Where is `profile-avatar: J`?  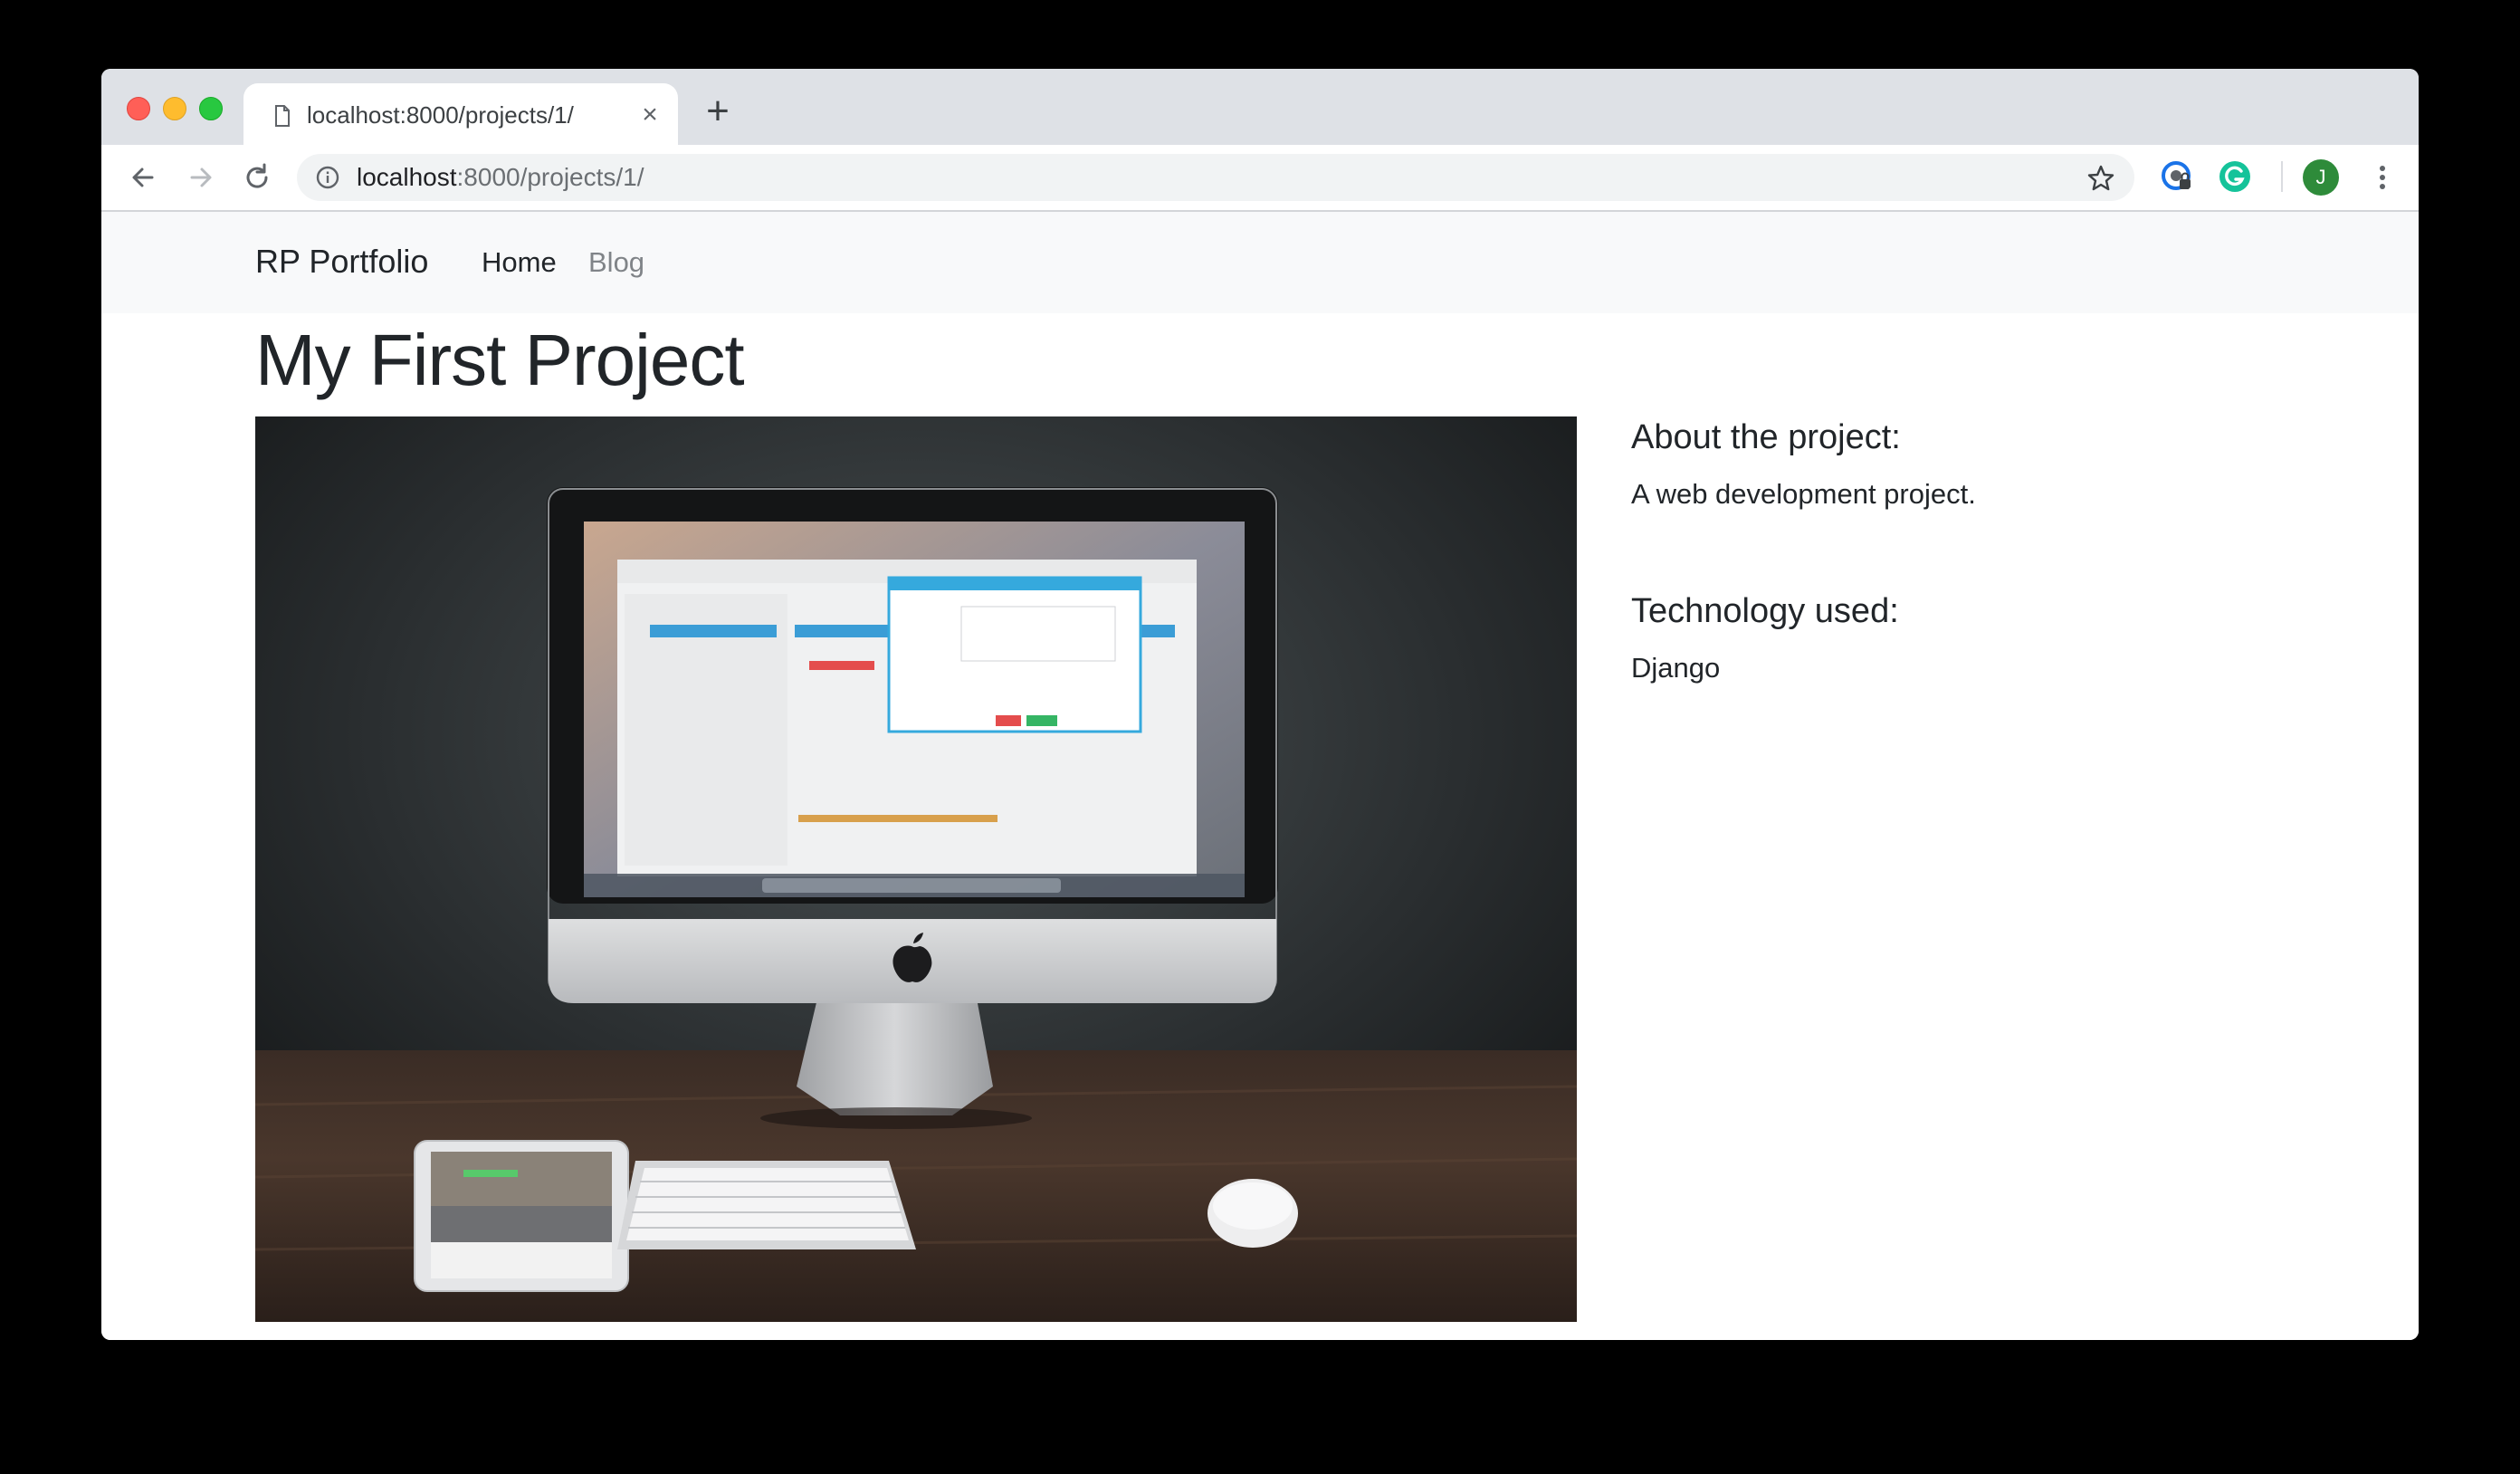
profile-avatar: J is located at coordinates (2321, 177).